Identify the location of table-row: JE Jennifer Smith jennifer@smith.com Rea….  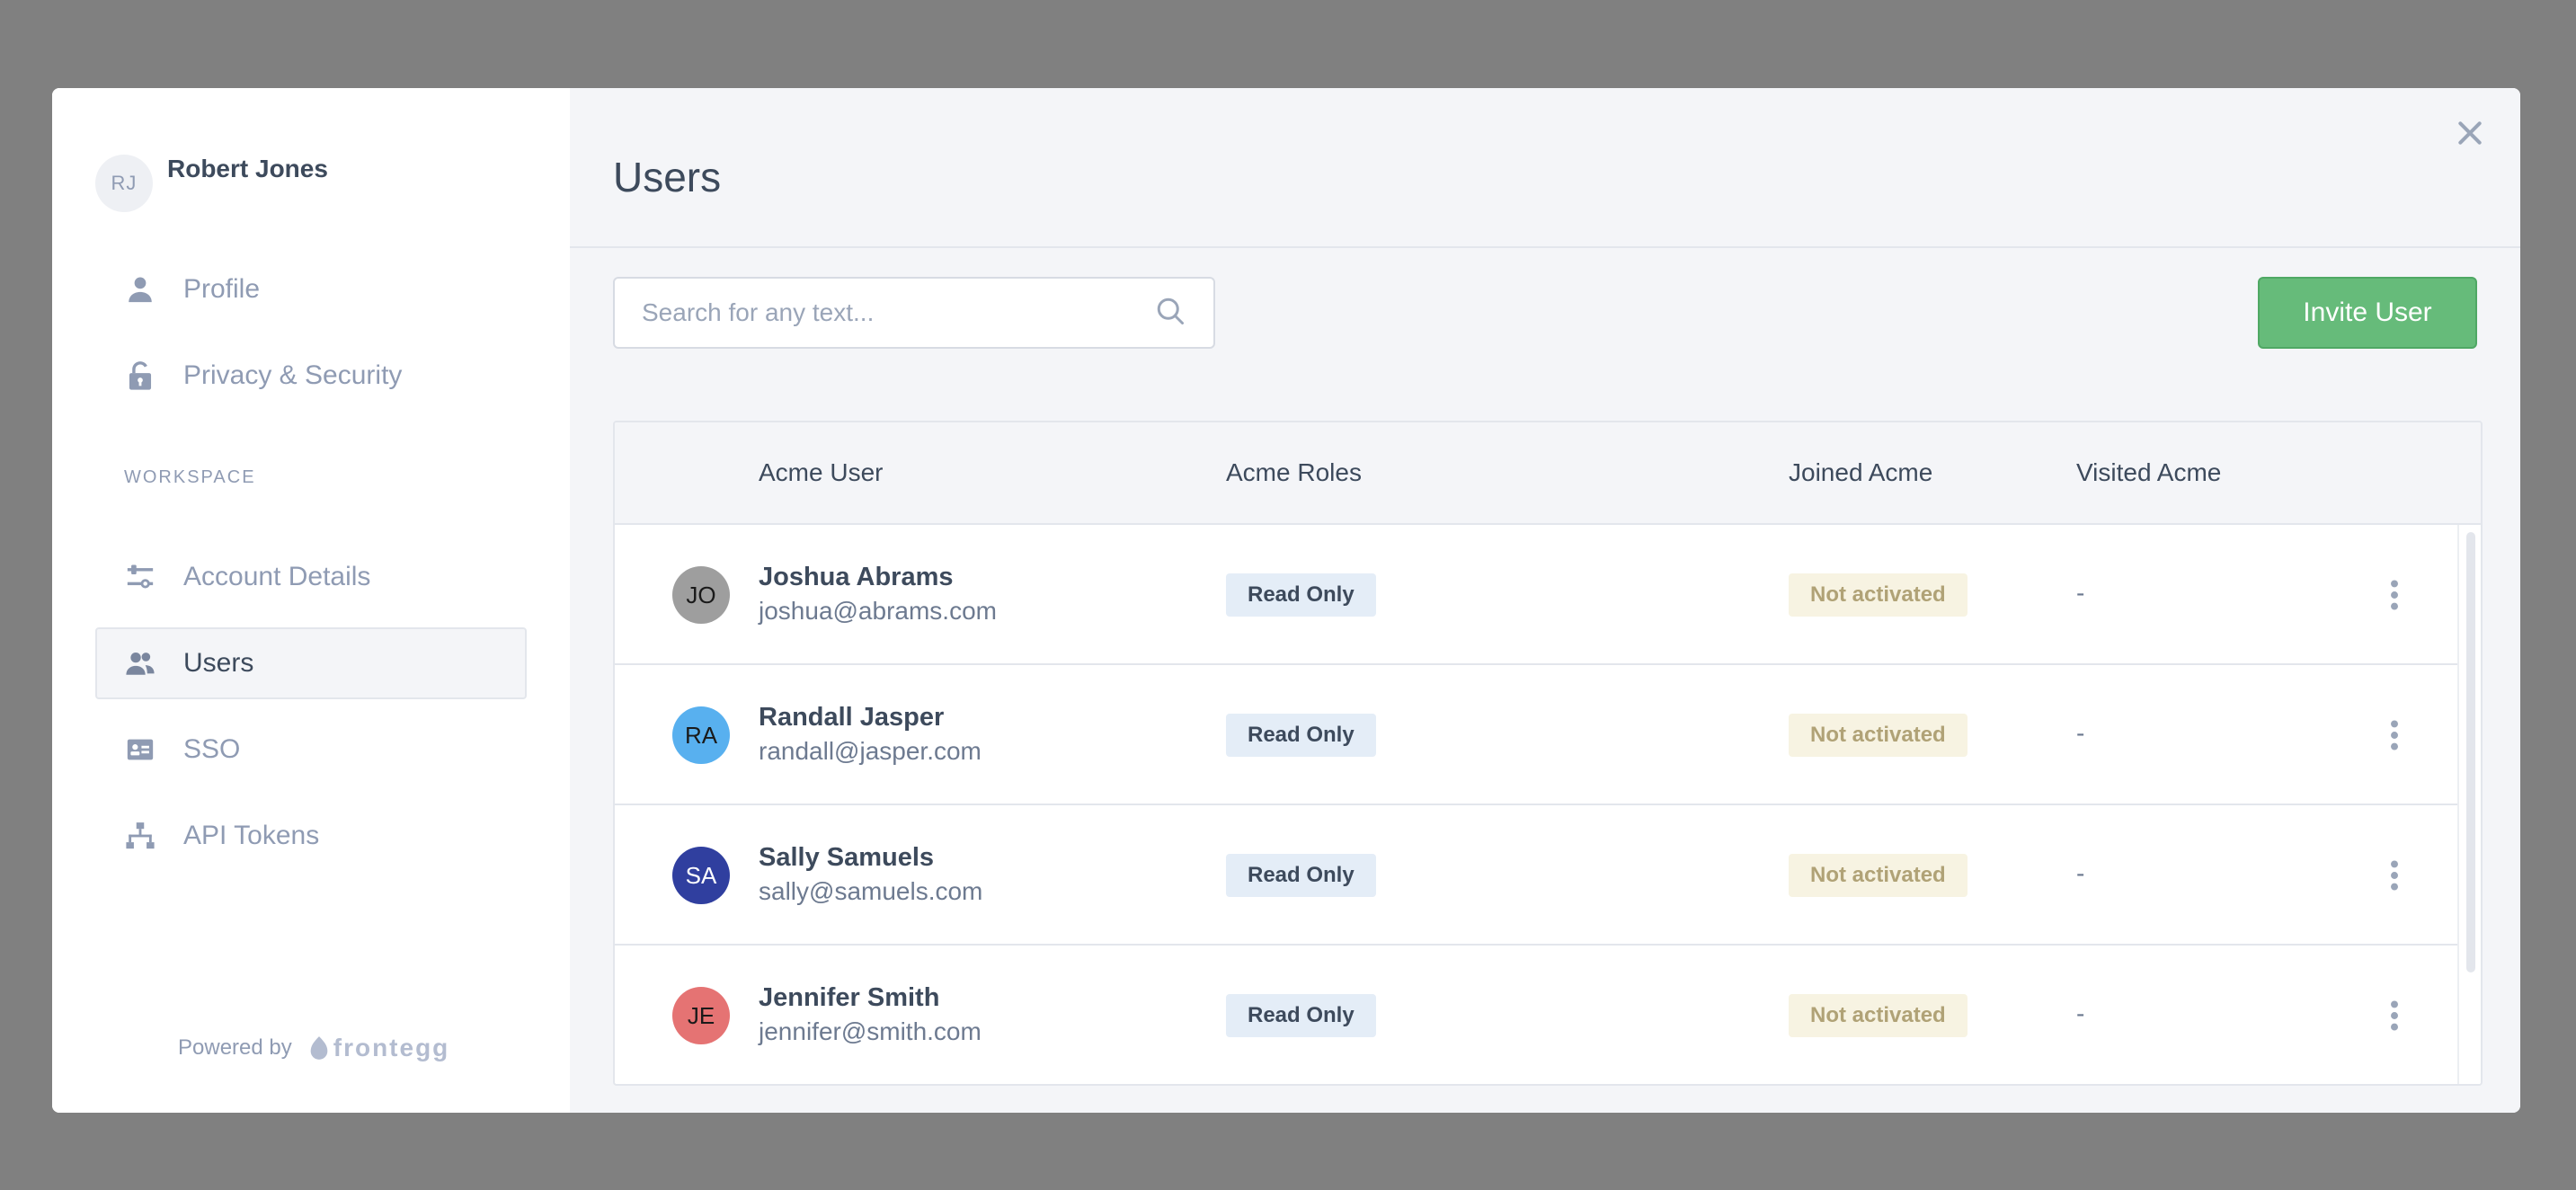
(1537, 1015).